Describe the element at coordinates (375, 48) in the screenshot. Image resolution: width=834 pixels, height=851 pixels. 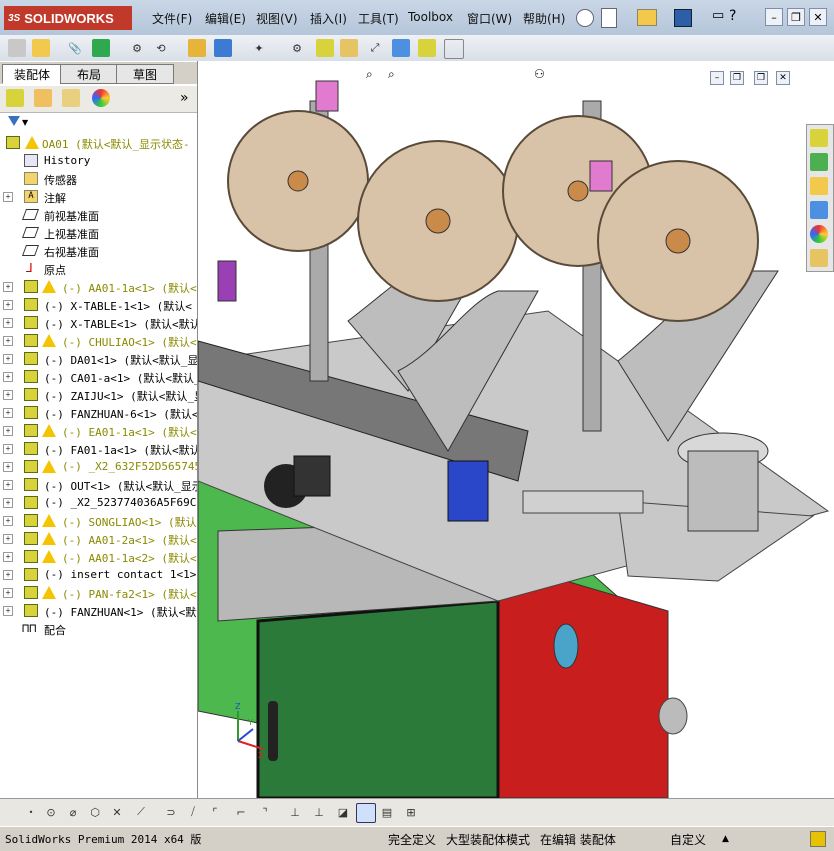
I see `explode-line-sketch-icon: ⤢` at that location.